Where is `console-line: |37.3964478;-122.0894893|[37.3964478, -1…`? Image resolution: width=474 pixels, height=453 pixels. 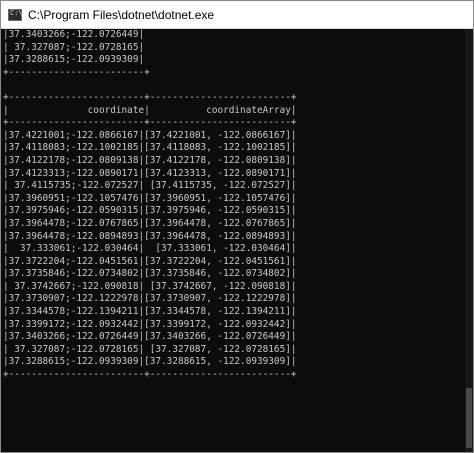 console-line: |37.3964478;-122.0894893|[37.3964478, -1… is located at coordinates (150, 236).